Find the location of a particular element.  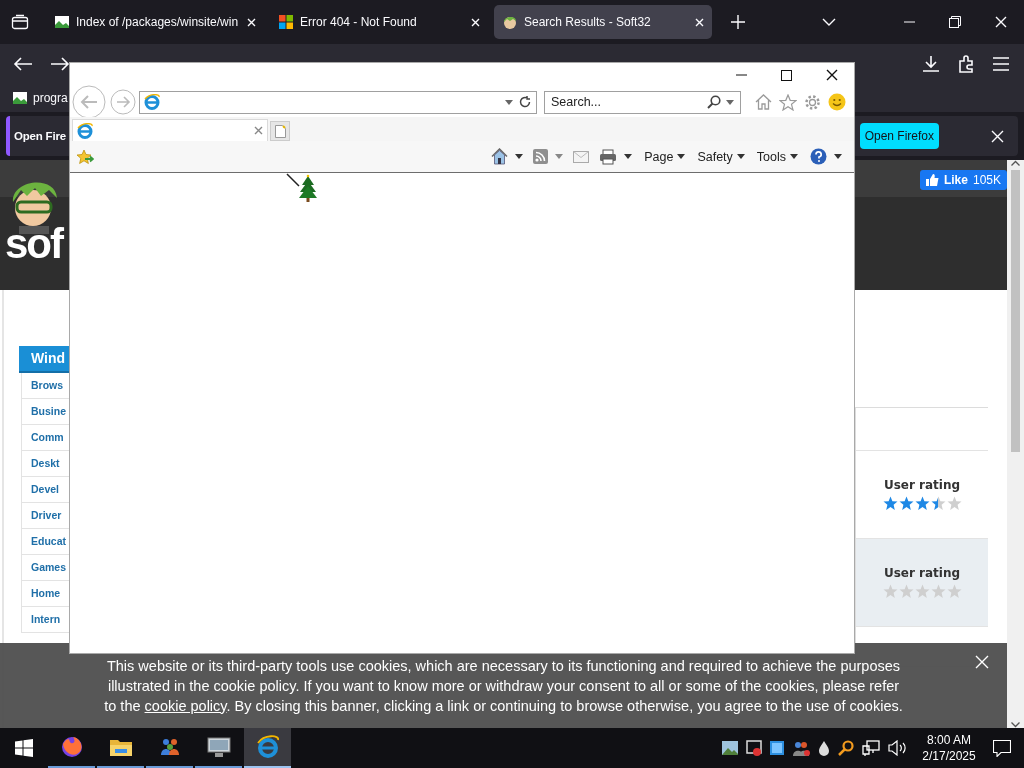

new-tab-icon is located at coordinates (738, 22).